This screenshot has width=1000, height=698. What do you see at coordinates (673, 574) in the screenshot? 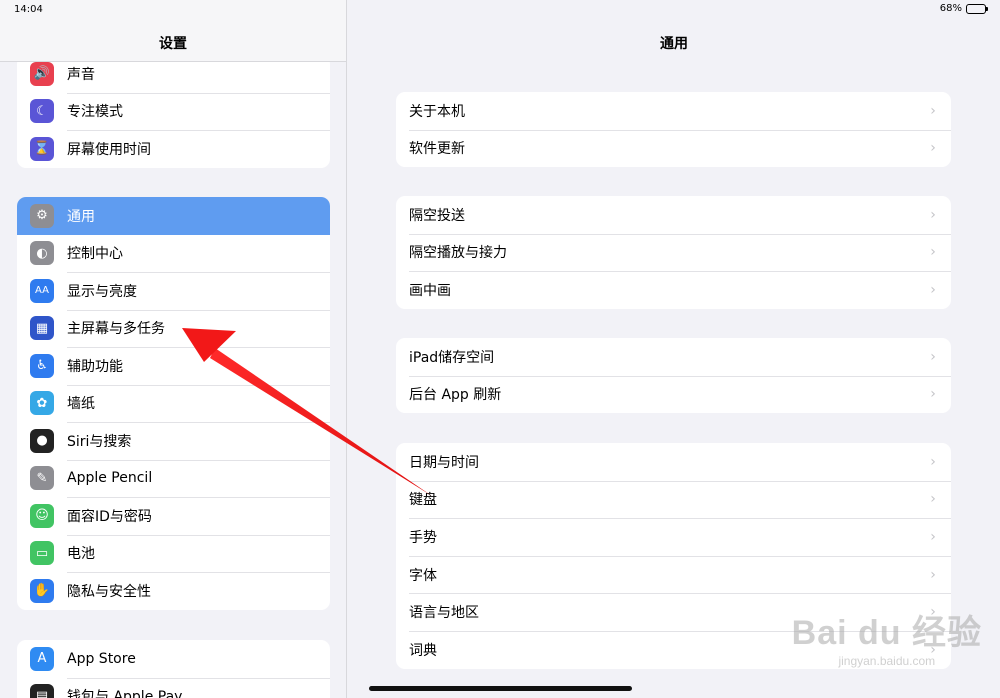
I see `general-setting-row: 字体 ›` at bounding box center [673, 574].